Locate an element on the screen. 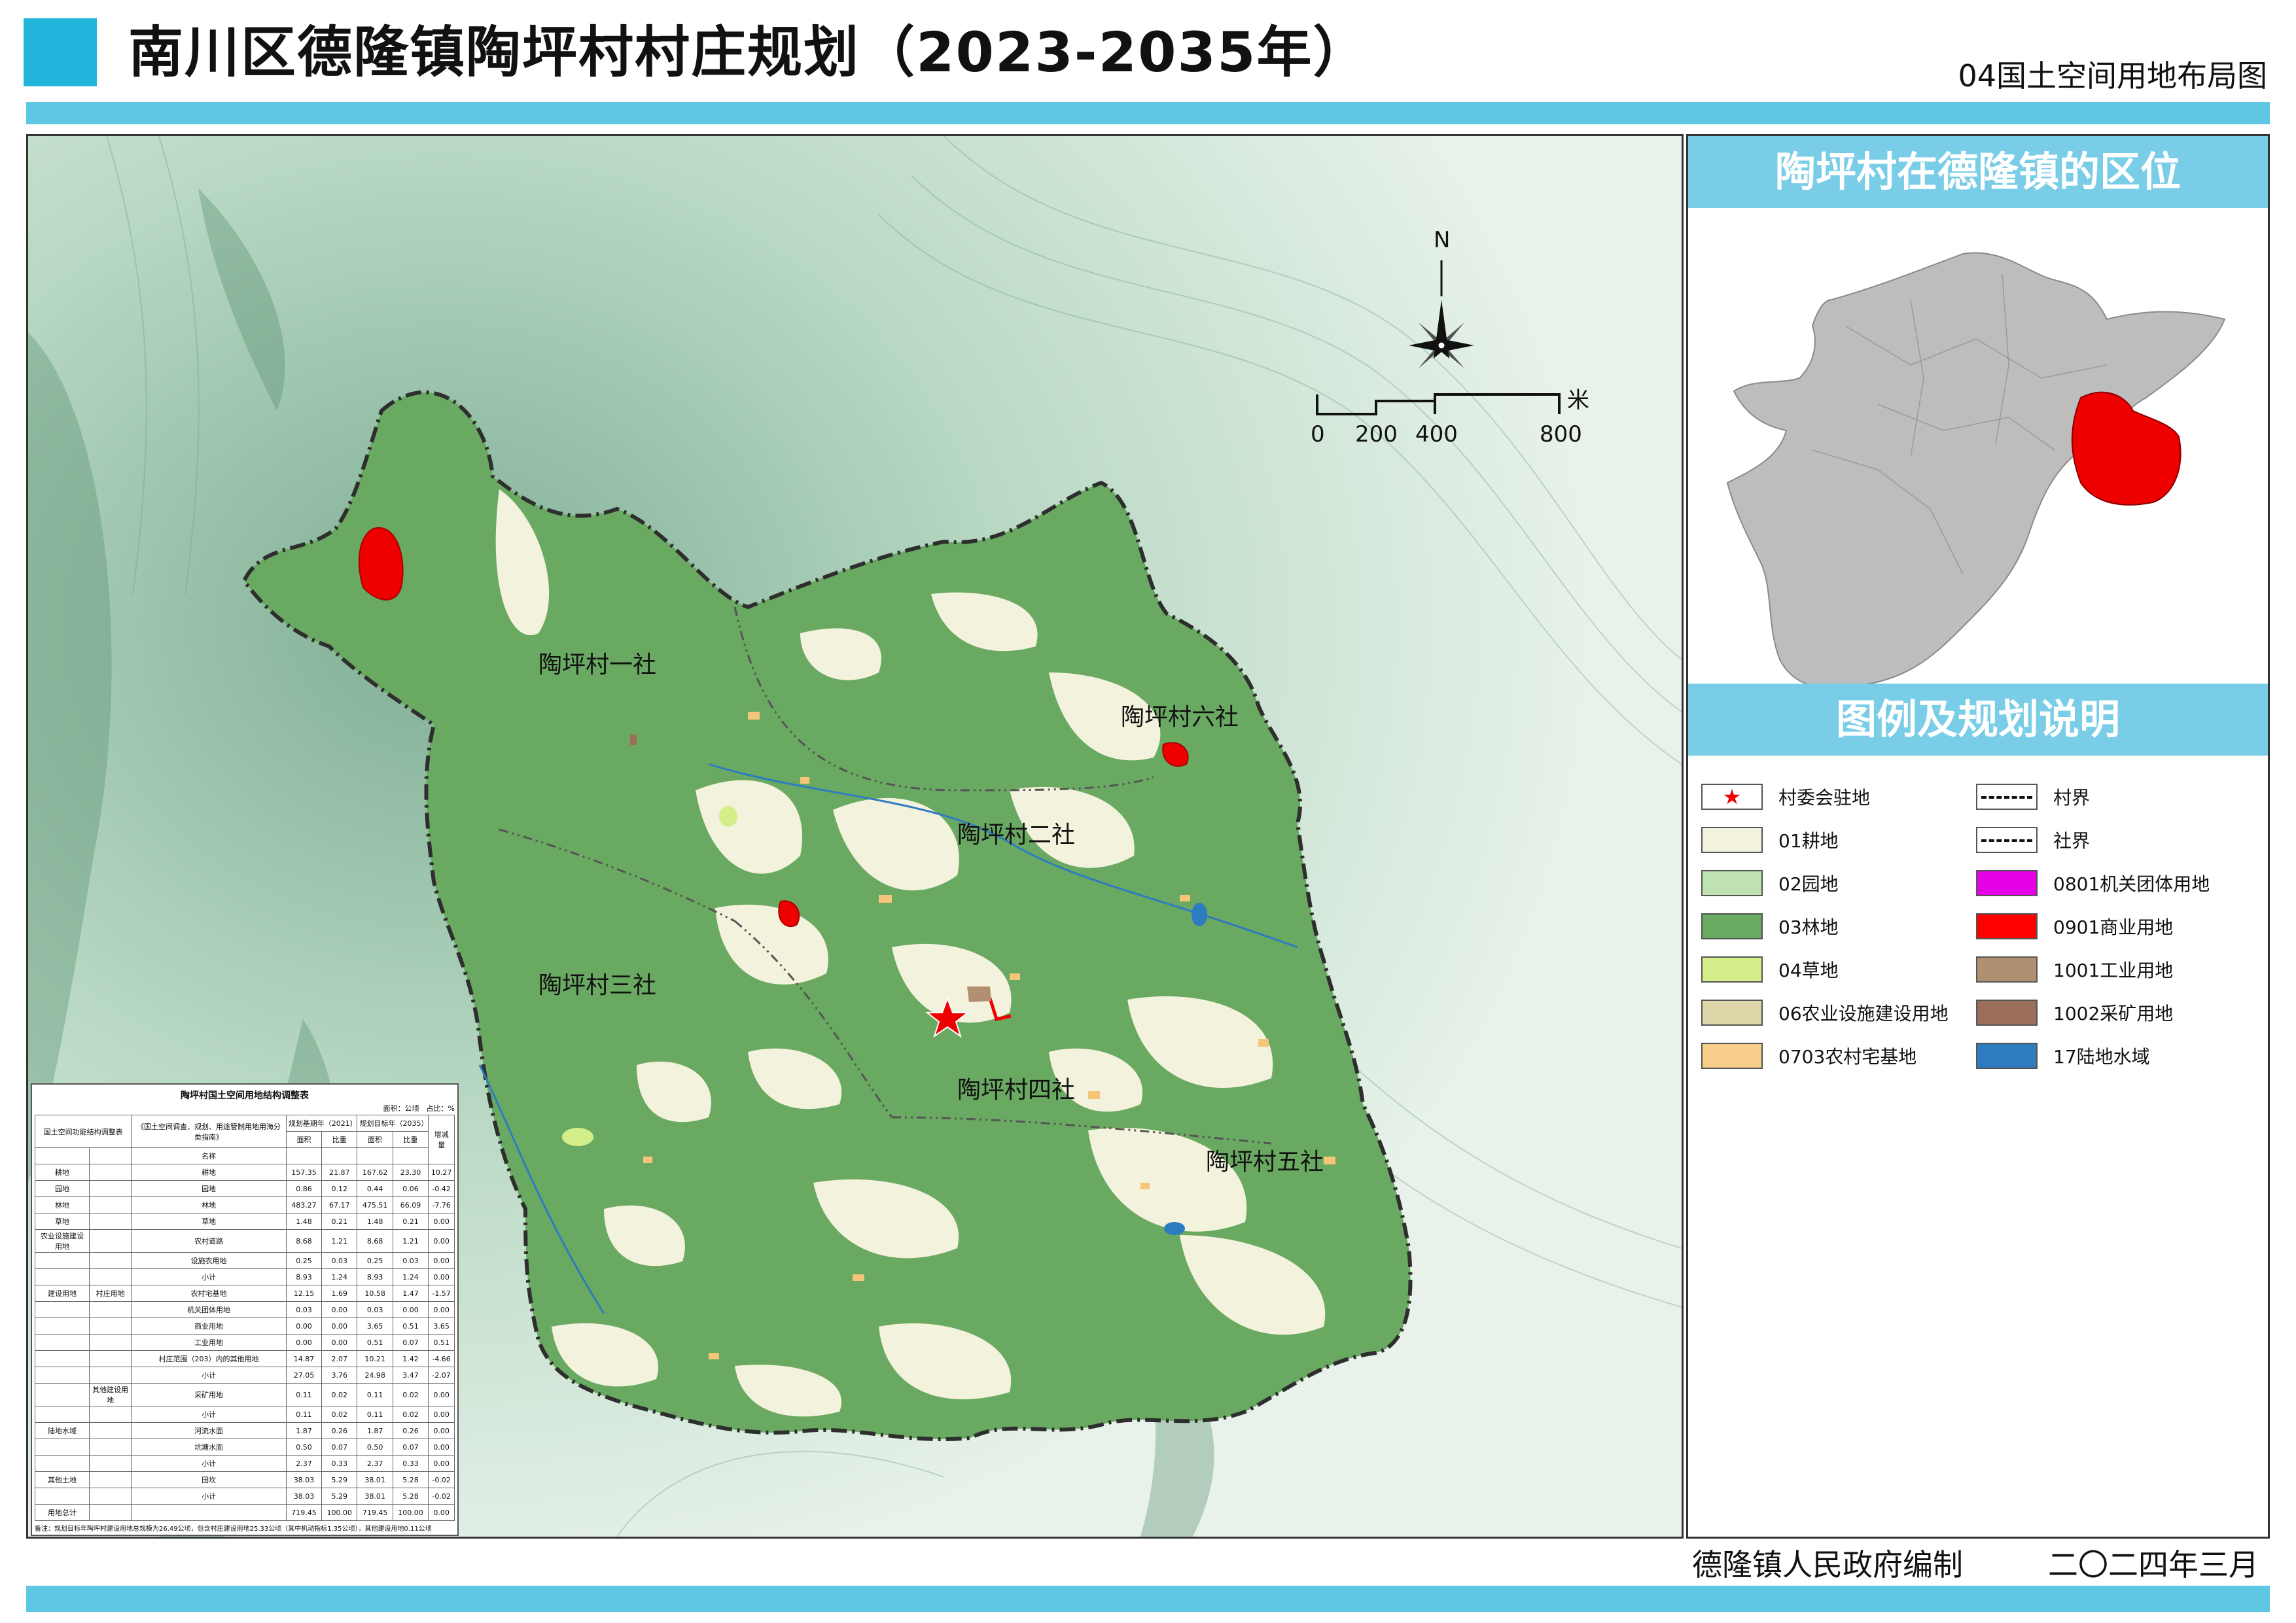 This screenshot has width=2296, height=1623. stats-cell-d: -4.66 is located at coordinates (442, 1358).